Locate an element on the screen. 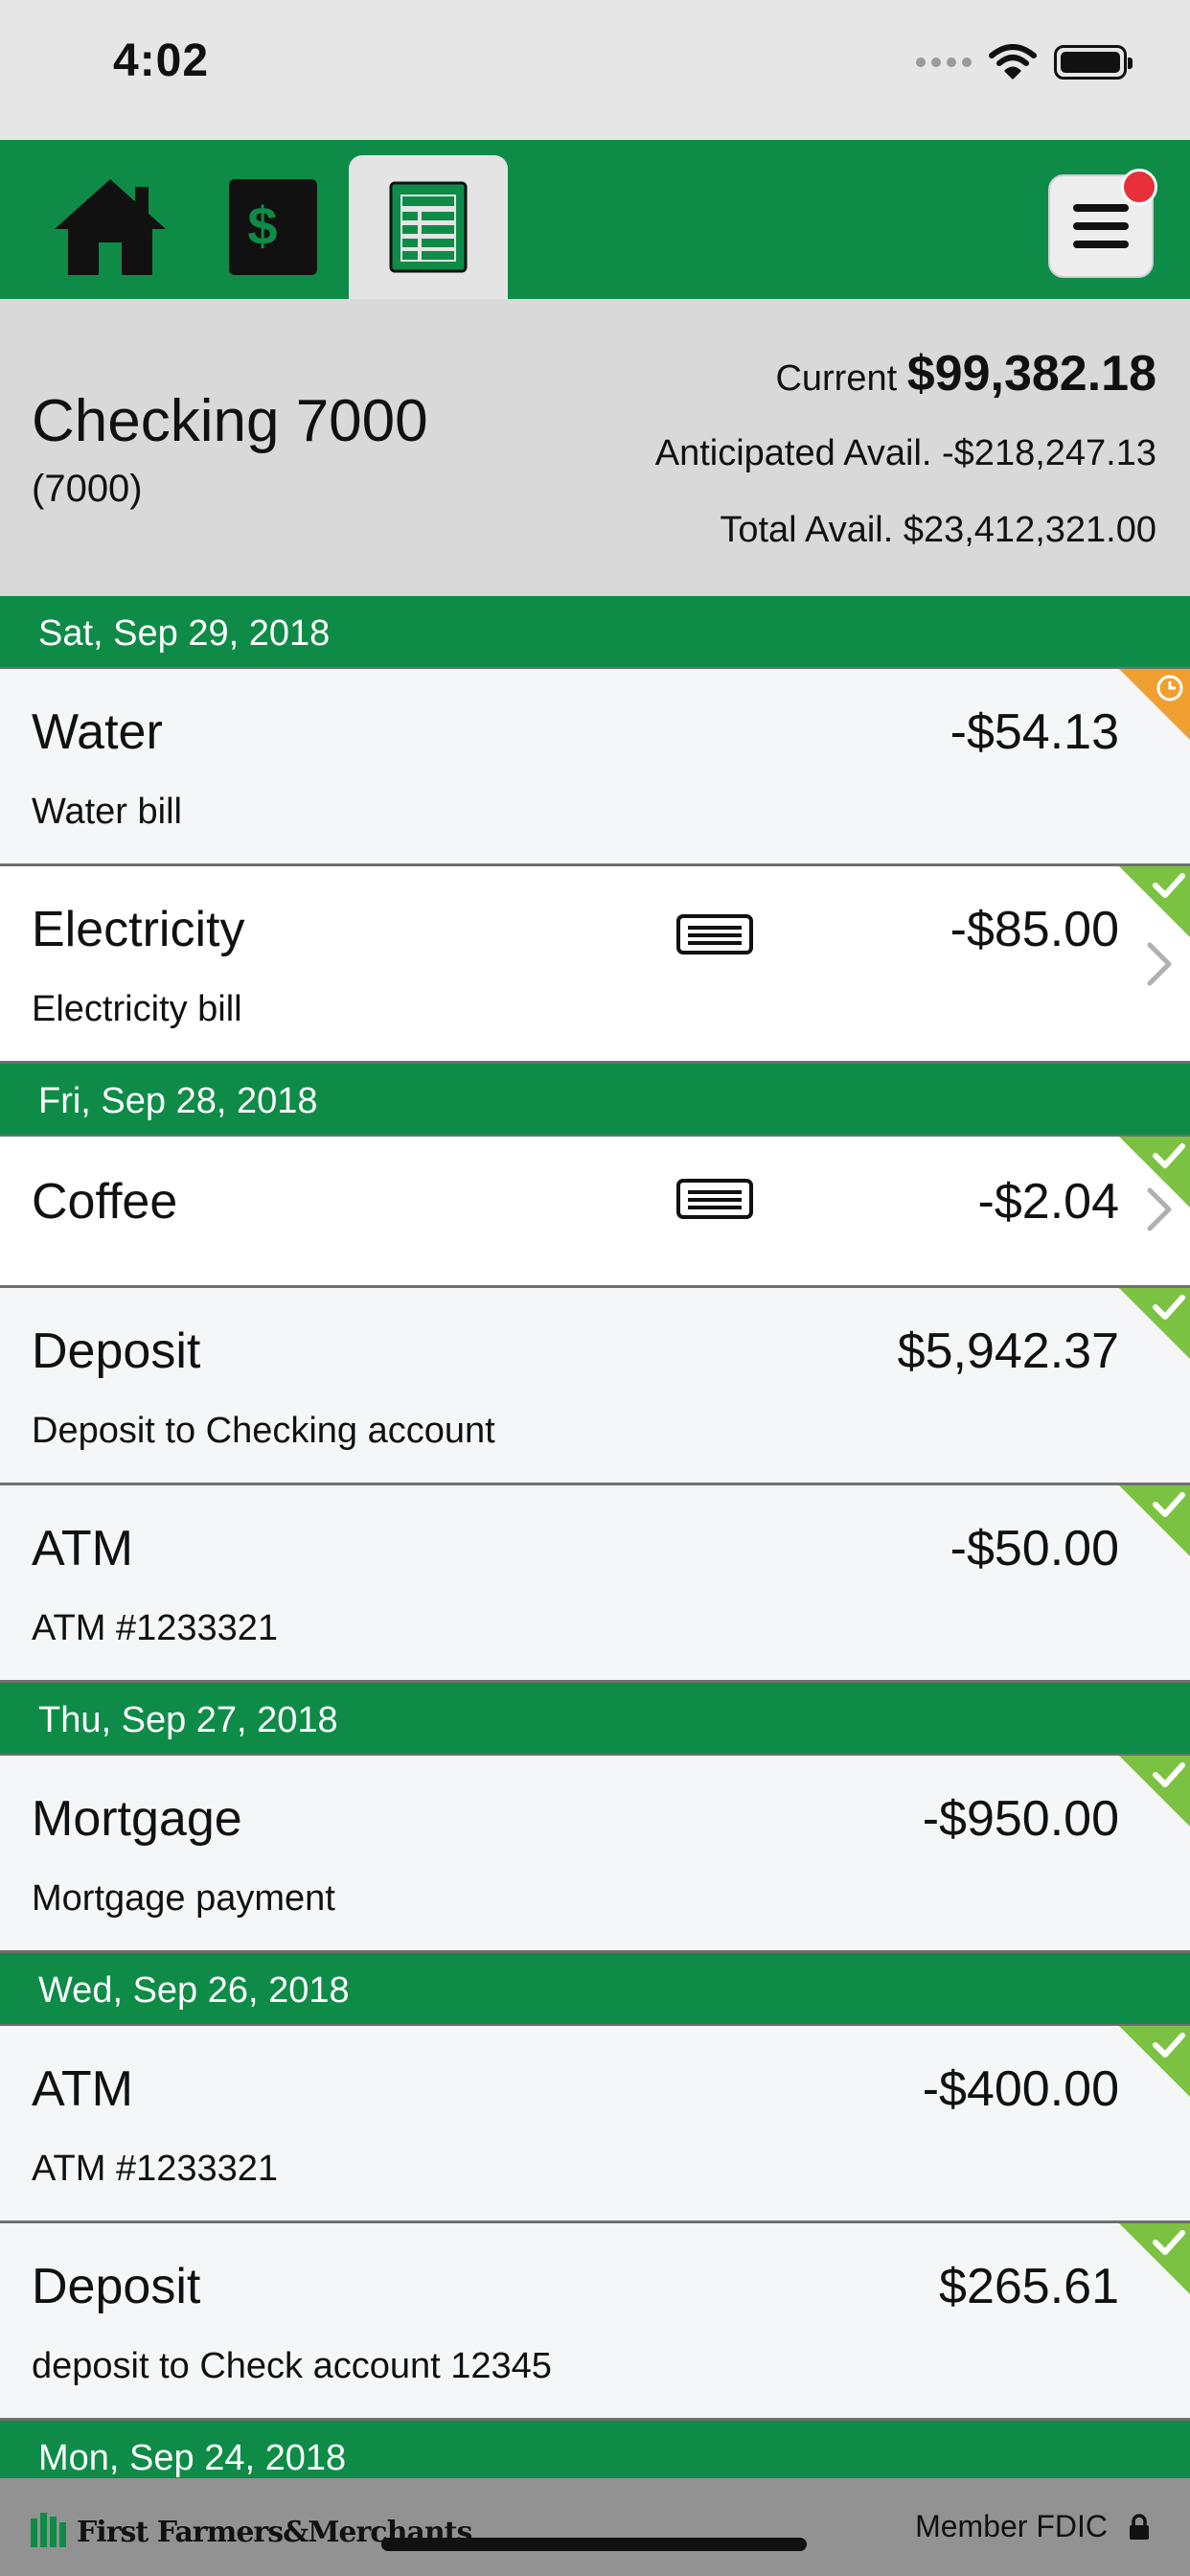 This screenshot has width=1190, height=2576. transaction-amount: -$50.00 is located at coordinates (1035, 1548).